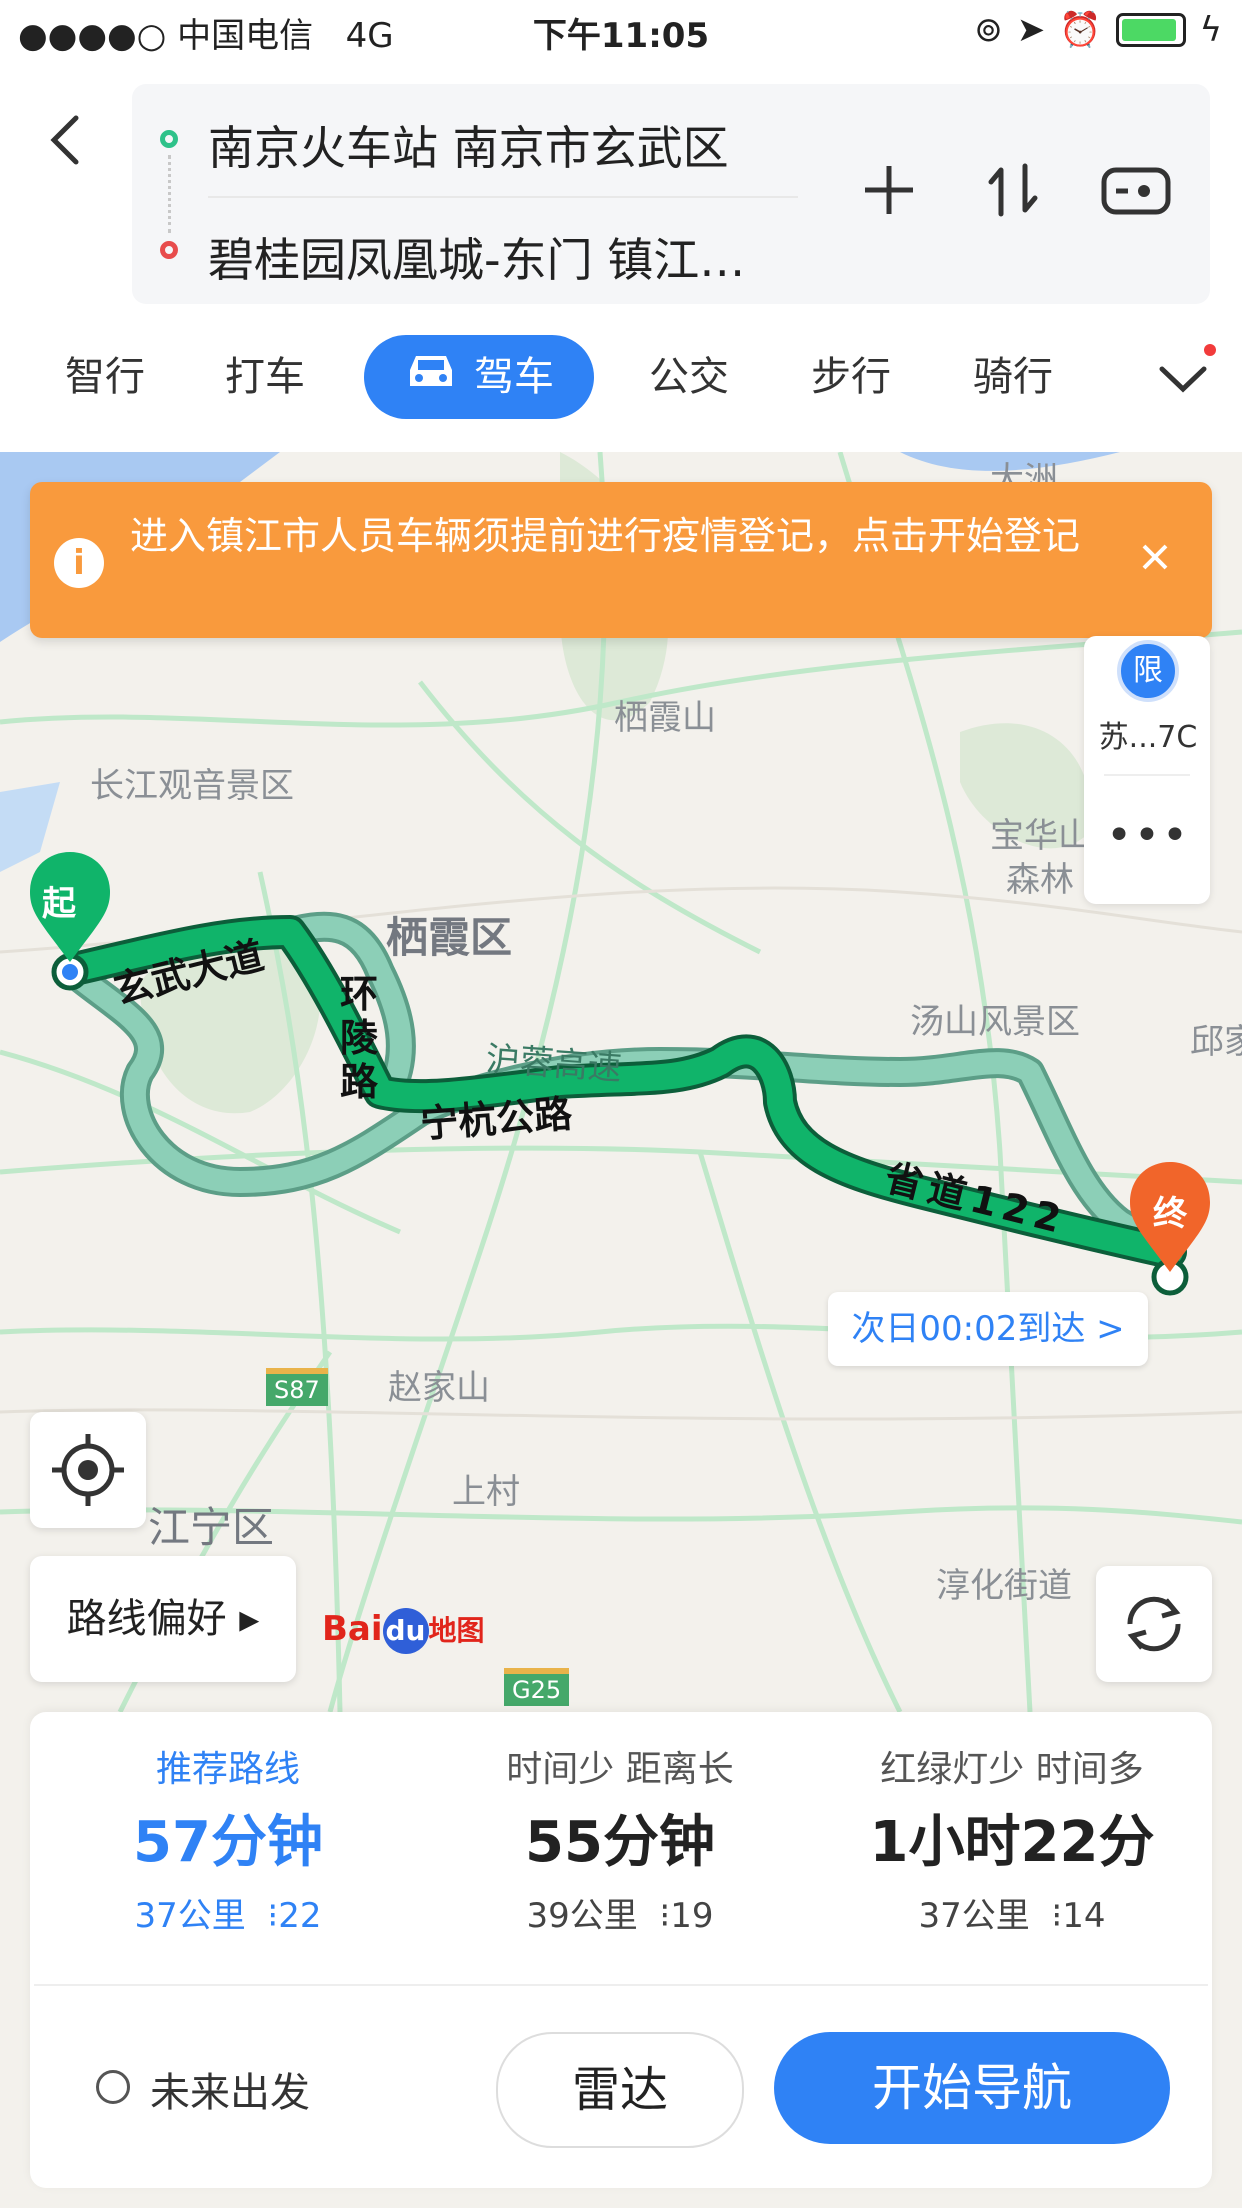  I want to click on info-icon: i, so click(79, 563).